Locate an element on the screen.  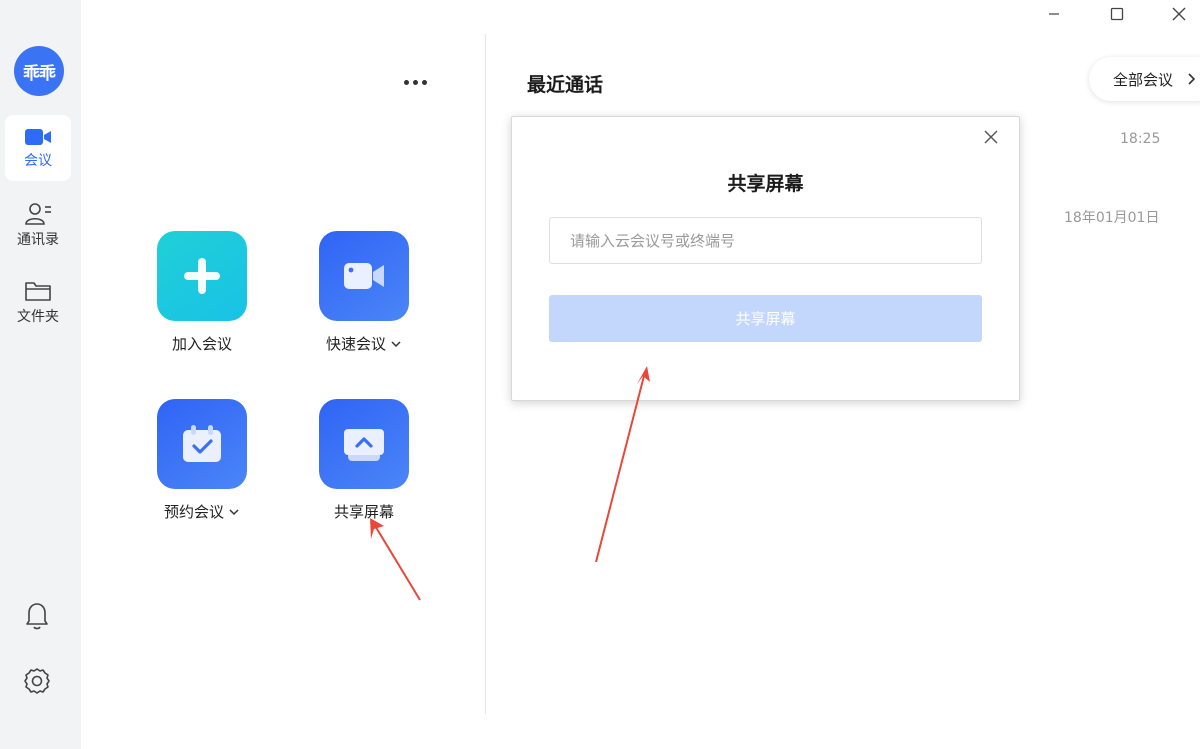
meeting-id-input is located at coordinates (765, 240).